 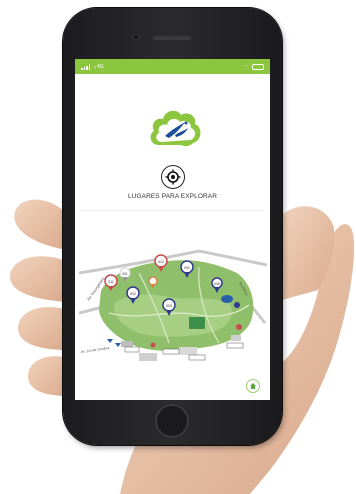 What do you see at coordinates (172, 210) in the screenshot?
I see `divider` at bounding box center [172, 210].